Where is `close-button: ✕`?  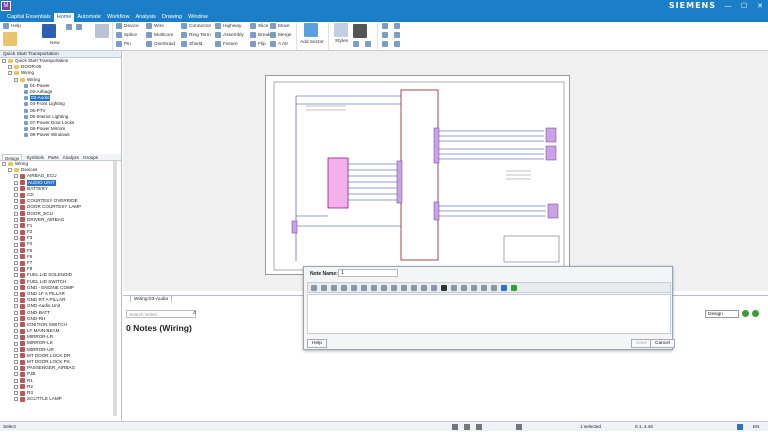
close-button: ✕ is located at coordinates (760, 6).